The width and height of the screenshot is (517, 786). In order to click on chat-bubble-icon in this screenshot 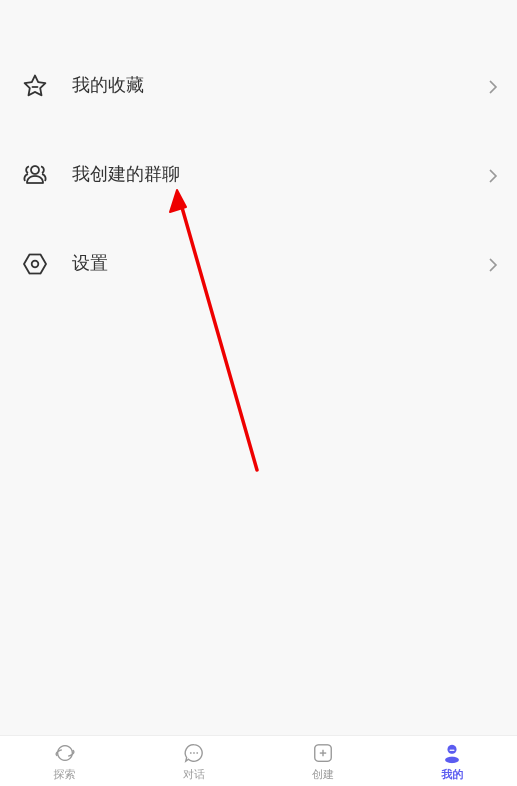, I will do `click(193, 753)`.